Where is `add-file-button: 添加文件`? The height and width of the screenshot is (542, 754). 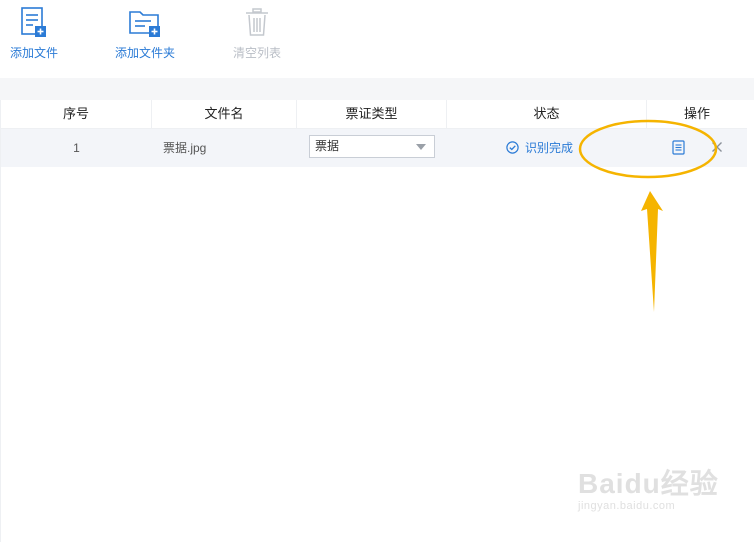 add-file-button: 添加文件 is located at coordinates (37, 33).